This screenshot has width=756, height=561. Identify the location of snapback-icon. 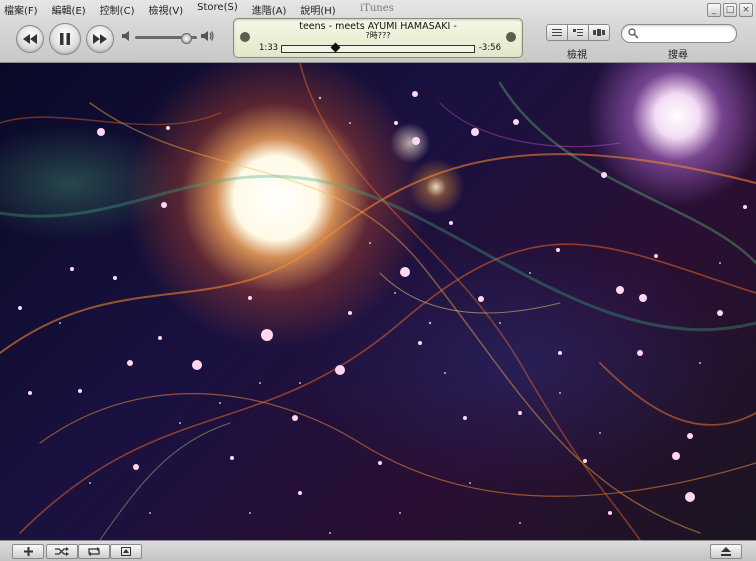
(511, 37).